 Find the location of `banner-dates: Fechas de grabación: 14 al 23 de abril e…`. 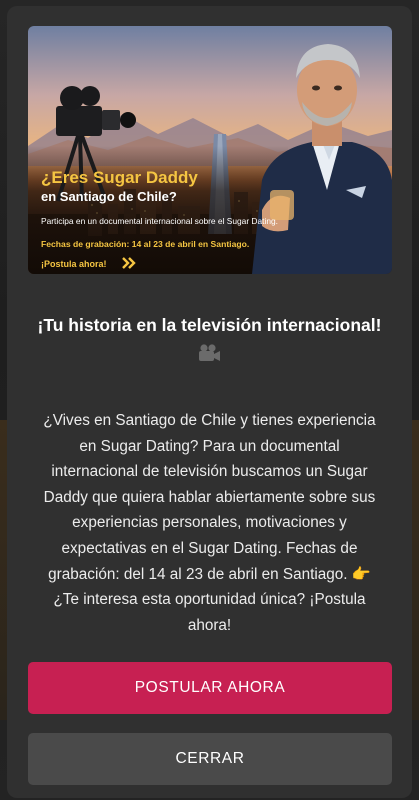

banner-dates: Fechas de grabación: 14 al 23 de abril e… is located at coordinates (145, 244).